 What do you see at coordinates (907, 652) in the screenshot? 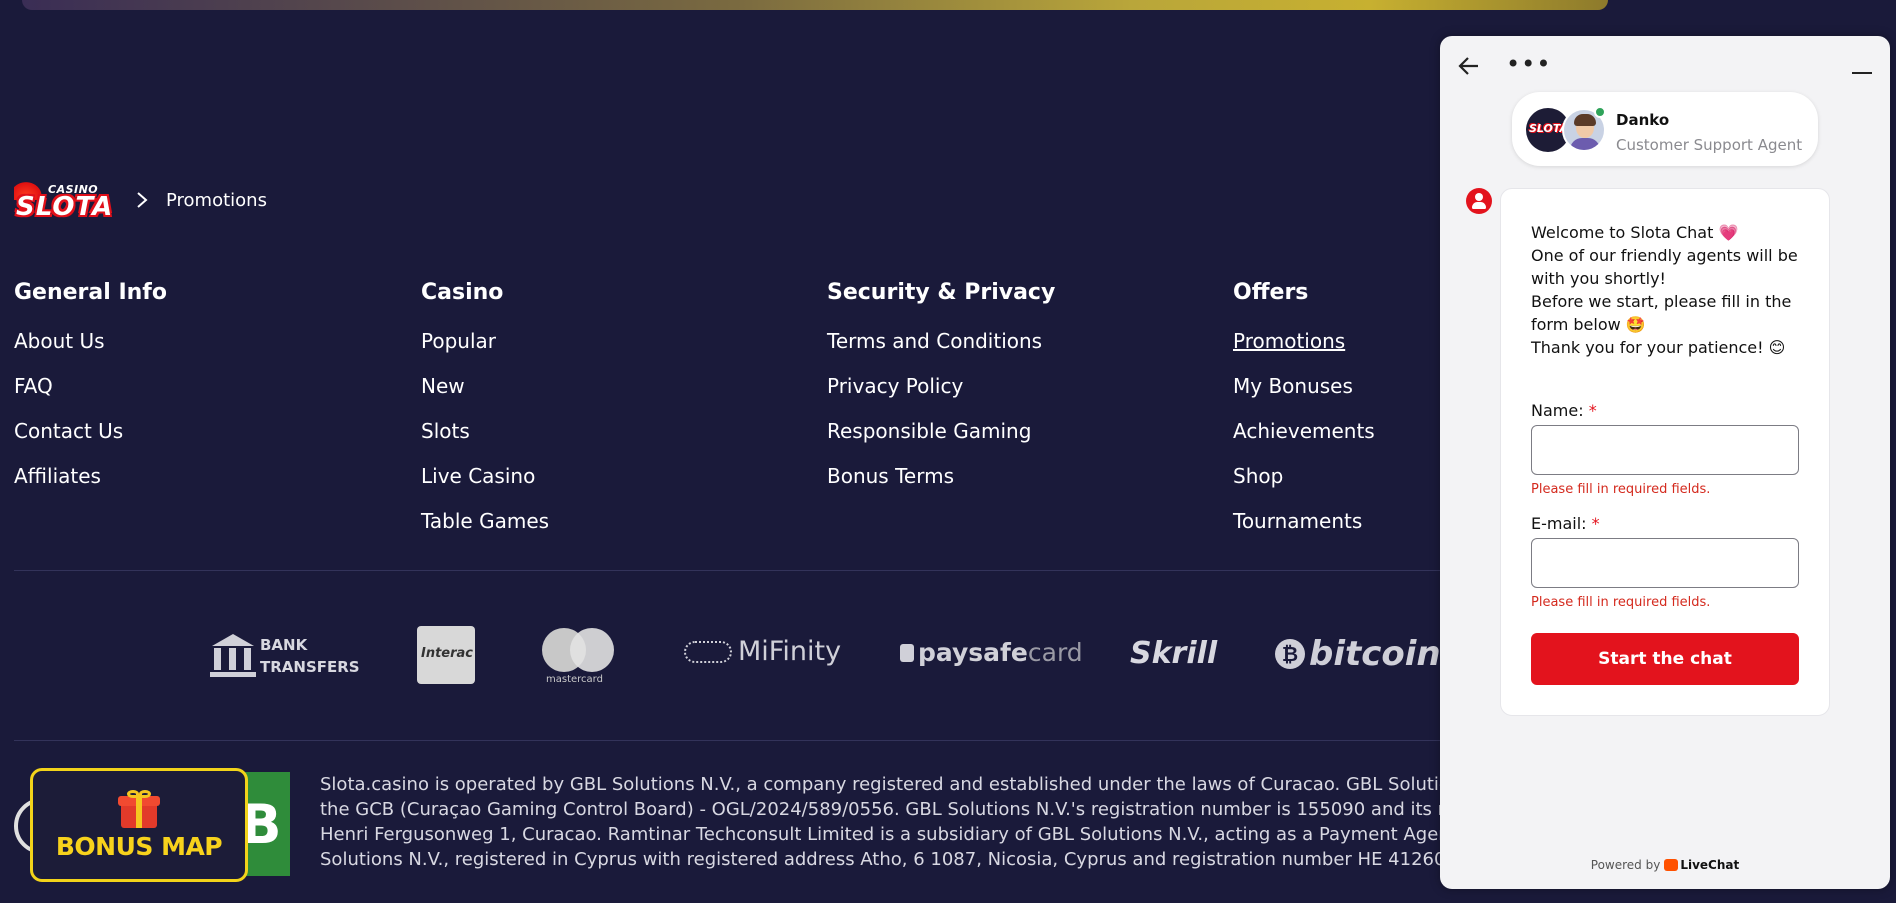
I see `lock-icon` at bounding box center [907, 652].